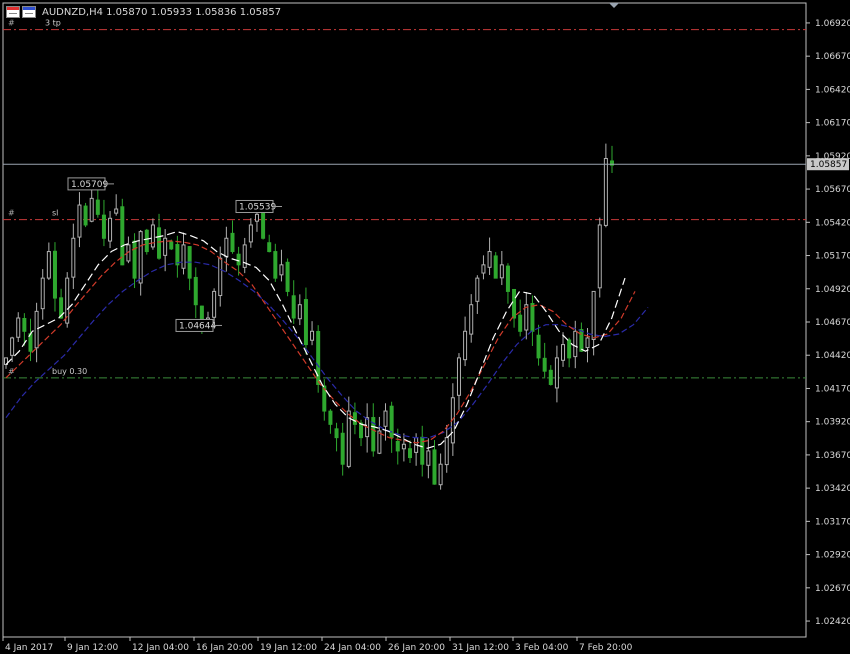 This screenshot has height=654, width=850. What do you see at coordinates (832, 223) in the screenshot?
I see `price-axis-label: 1.05420` at bounding box center [832, 223].